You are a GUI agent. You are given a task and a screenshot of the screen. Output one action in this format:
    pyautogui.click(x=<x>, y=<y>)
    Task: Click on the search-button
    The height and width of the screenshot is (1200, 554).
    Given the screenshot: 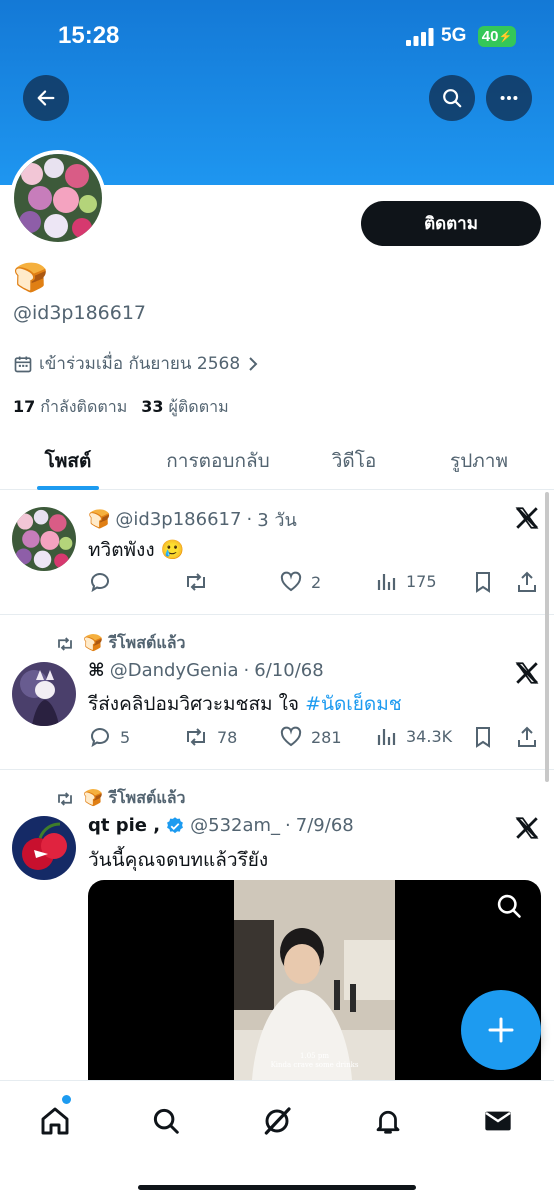 What is the action you would take?
    pyautogui.click(x=452, y=98)
    